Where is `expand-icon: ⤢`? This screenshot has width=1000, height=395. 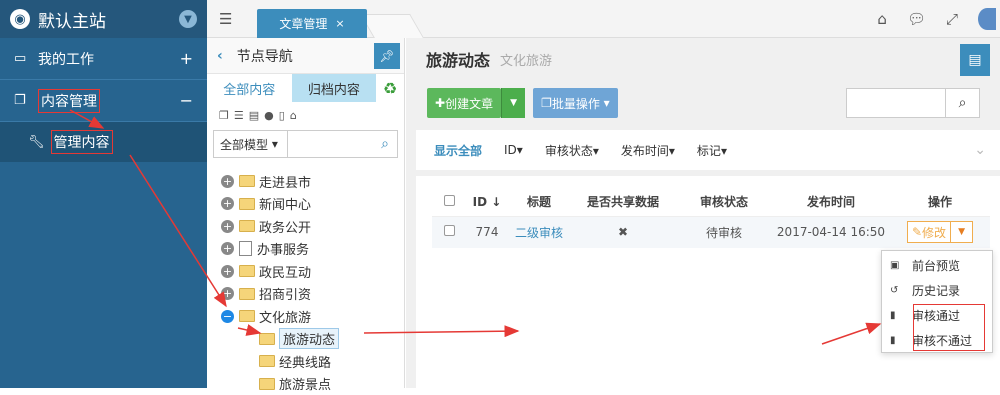 expand-icon: ⤢ is located at coordinates (952, 19).